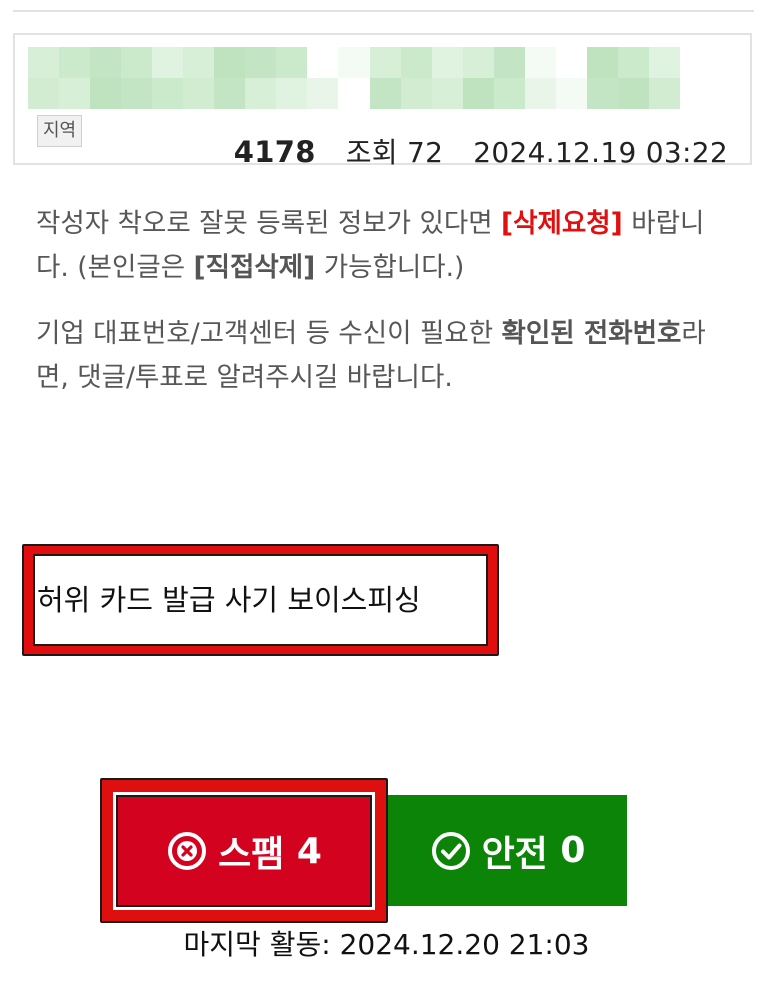 This screenshot has width=773, height=995. Describe the element at coordinates (464, 944) in the screenshot. I see `last-activity-datetime: 2024.12.20 21:03` at that location.